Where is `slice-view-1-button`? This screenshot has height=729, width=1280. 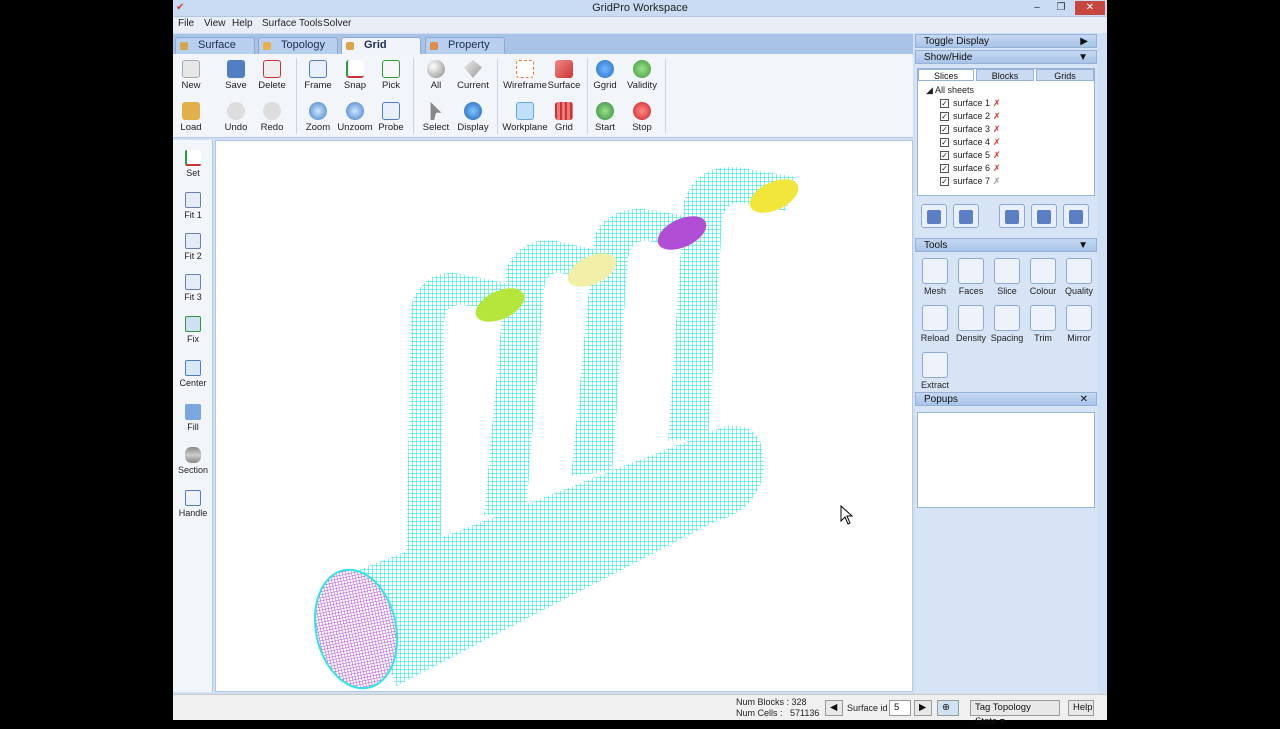
slice-view-1-button is located at coordinates (934, 216).